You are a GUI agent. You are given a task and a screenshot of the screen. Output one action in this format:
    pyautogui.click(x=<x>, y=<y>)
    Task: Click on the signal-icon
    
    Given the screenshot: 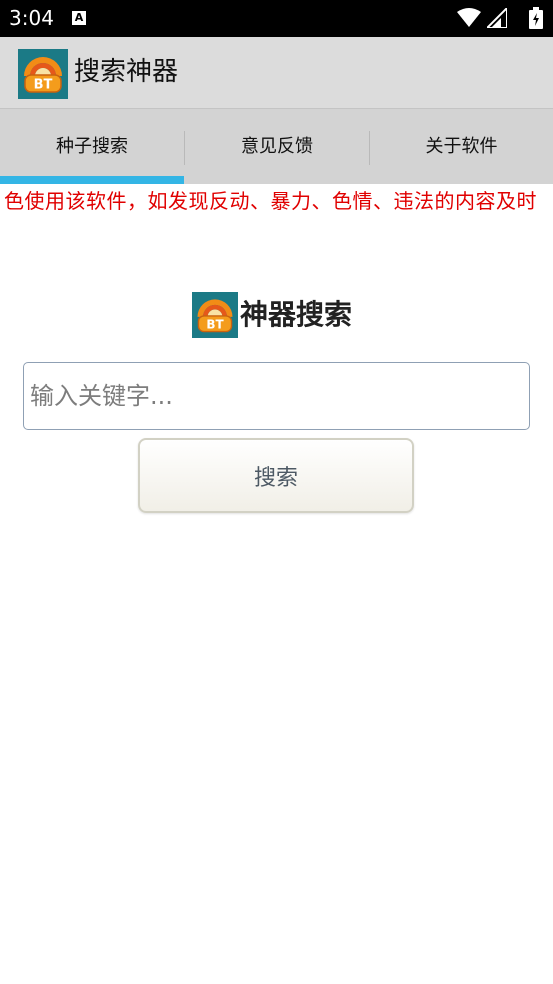 What is the action you would take?
    pyautogui.click(x=497, y=18)
    